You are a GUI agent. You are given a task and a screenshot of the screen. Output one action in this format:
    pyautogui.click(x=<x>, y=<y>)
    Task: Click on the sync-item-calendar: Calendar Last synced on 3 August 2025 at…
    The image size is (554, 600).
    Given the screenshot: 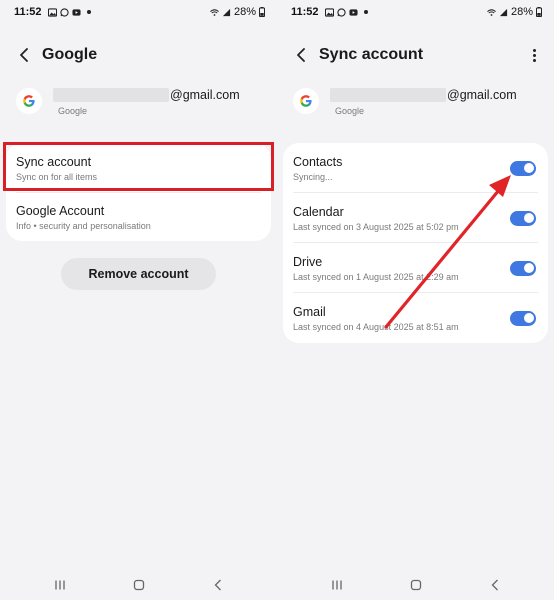 What is the action you would take?
    pyautogui.click(x=415, y=218)
    